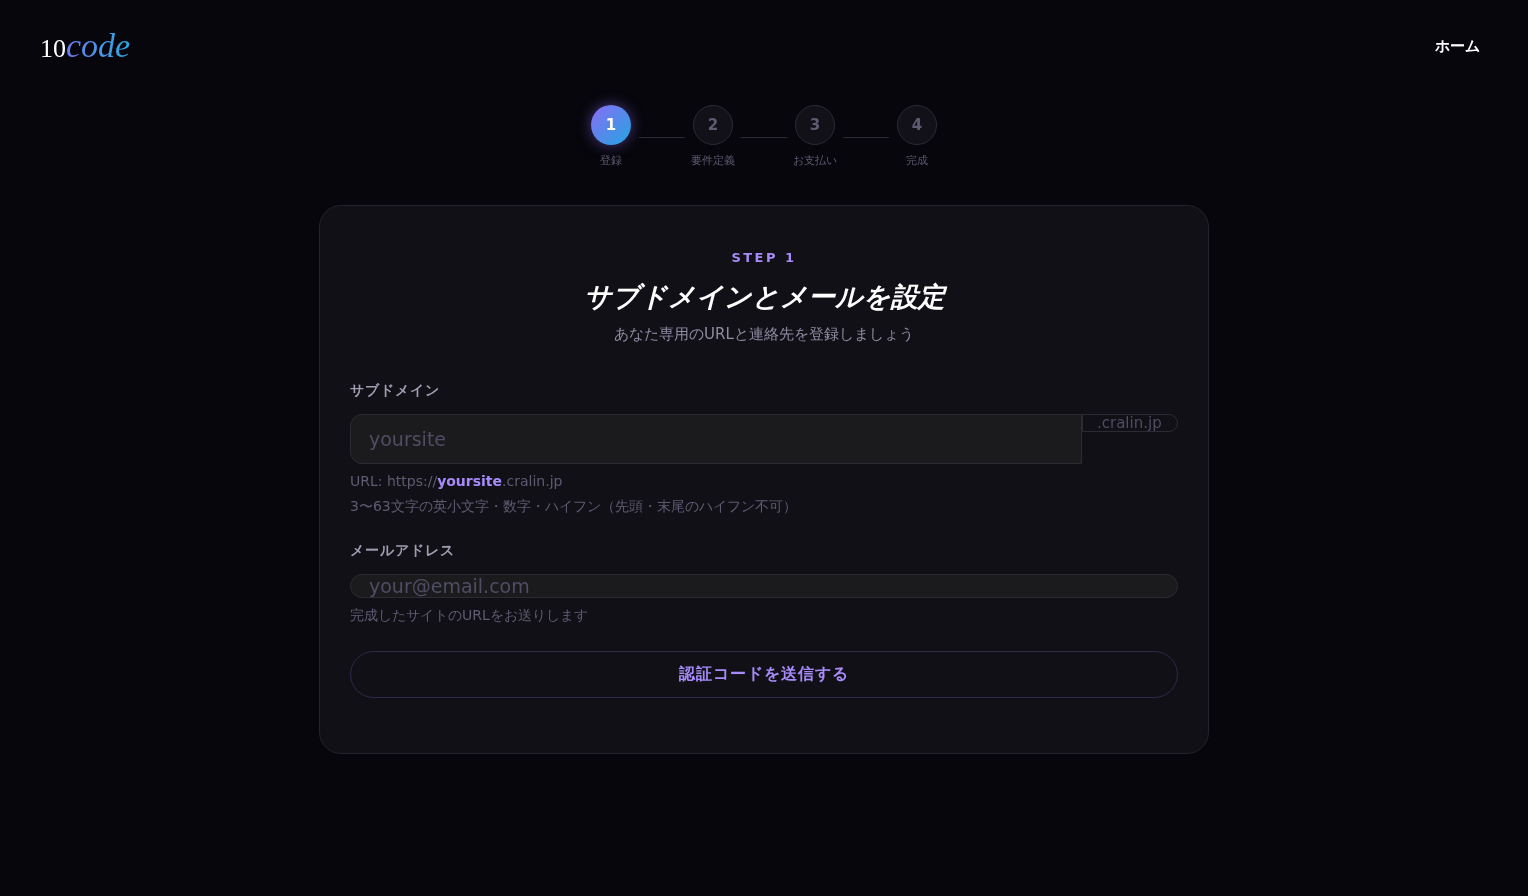 This screenshot has height=896, width=1528. What do you see at coordinates (815, 160) in the screenshot?
I see `step-label: お支払い` at bounding box center [815, 160].